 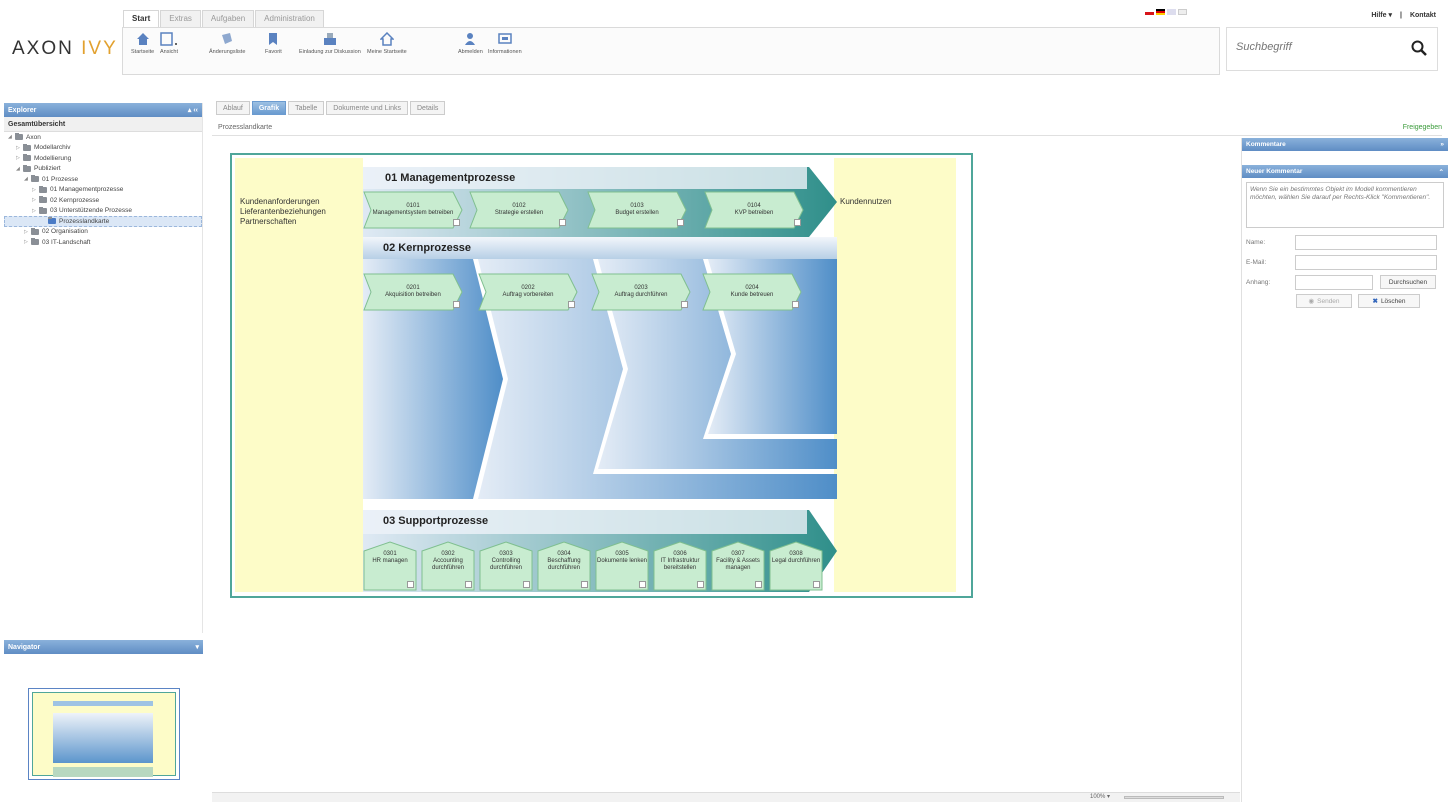 I want to click on name-row: Name:, so click(x=1345, y=242).